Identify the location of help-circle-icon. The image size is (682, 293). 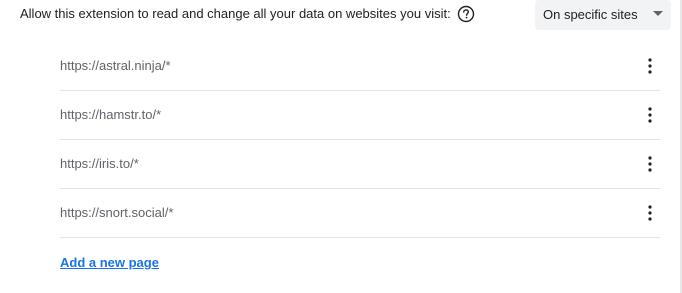
(466, 14).